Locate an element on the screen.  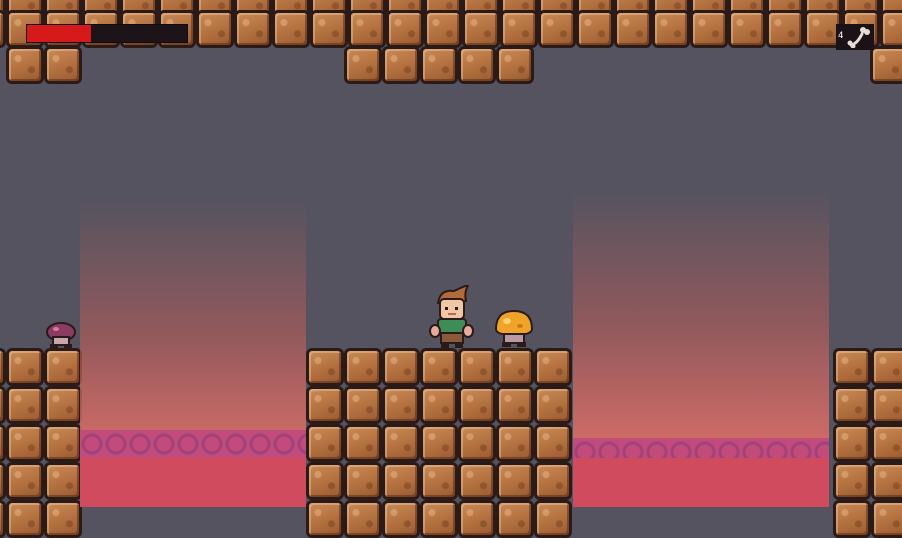
ammo-counter: 4 is located at coordinates (855, 37).